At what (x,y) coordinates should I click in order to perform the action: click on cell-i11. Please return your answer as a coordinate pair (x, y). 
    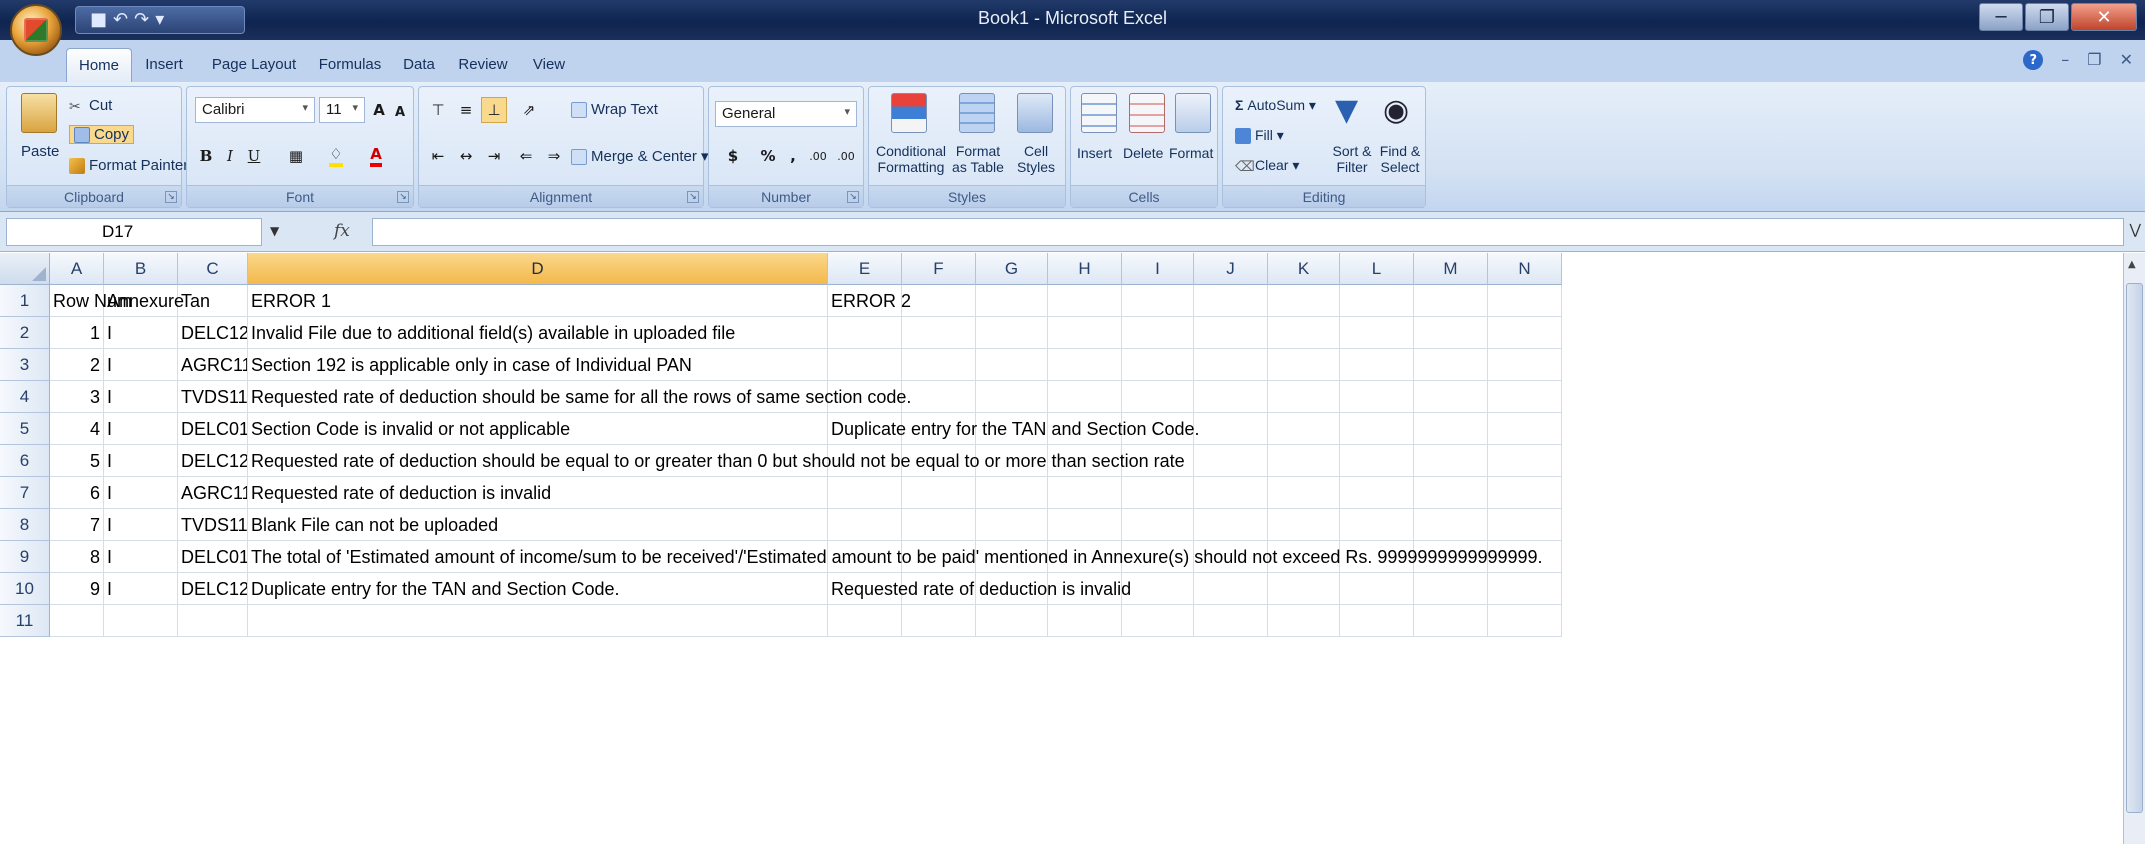
    Looking at the image, I should click on (1158, 621).